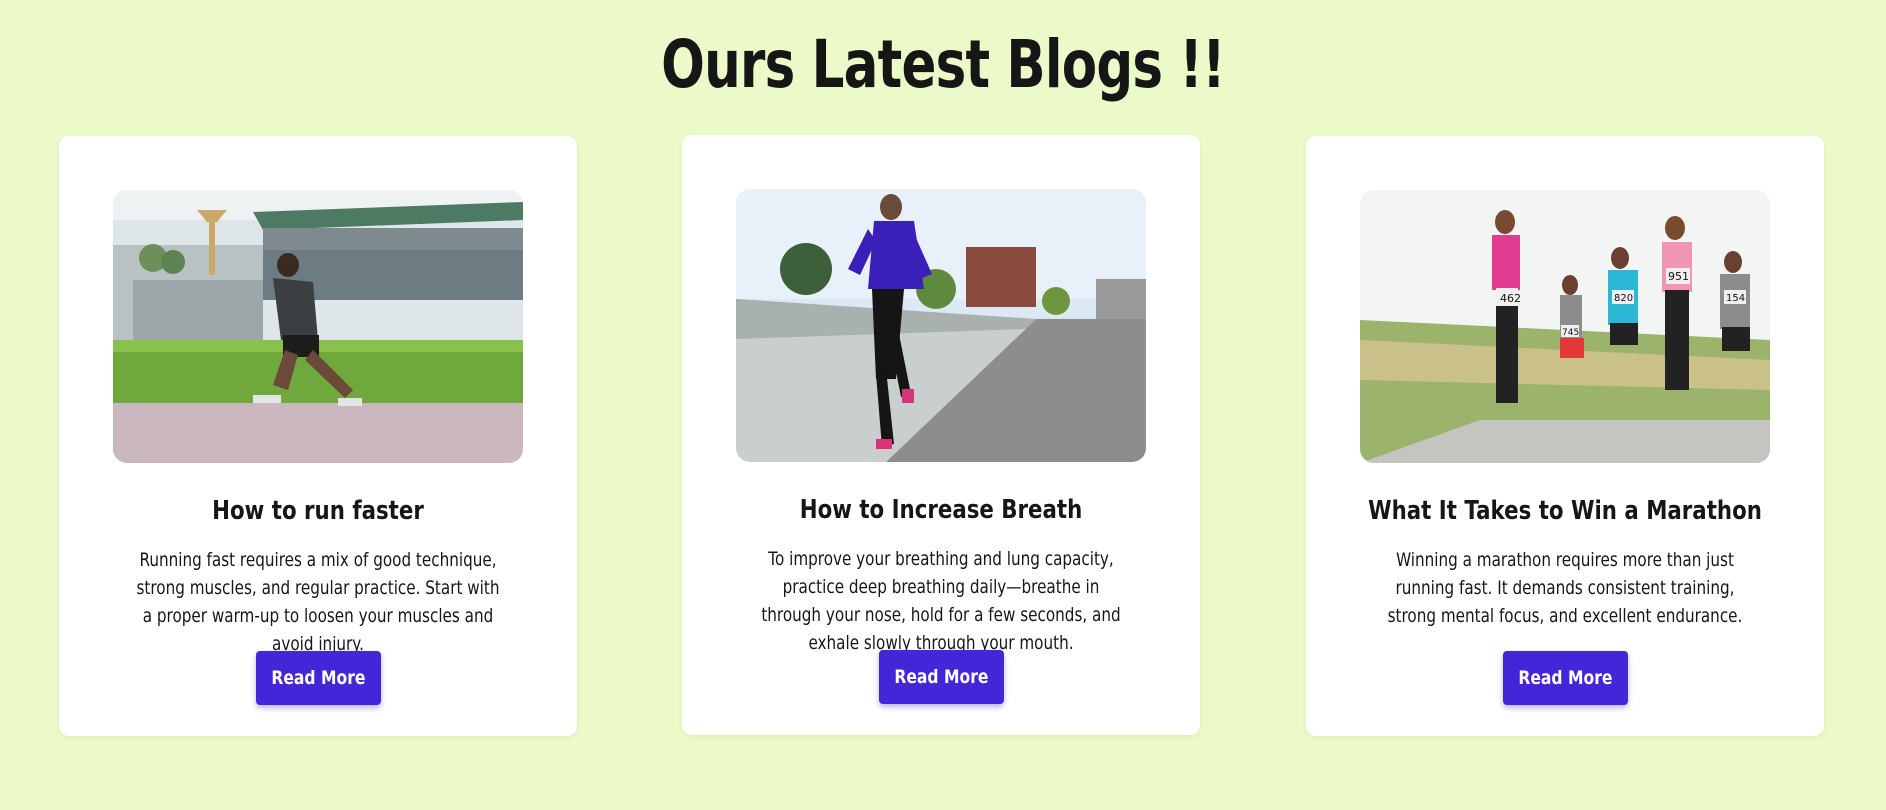 The image size is (1886, 810). I want to click on svg-text: 820, so click(1623, 298).